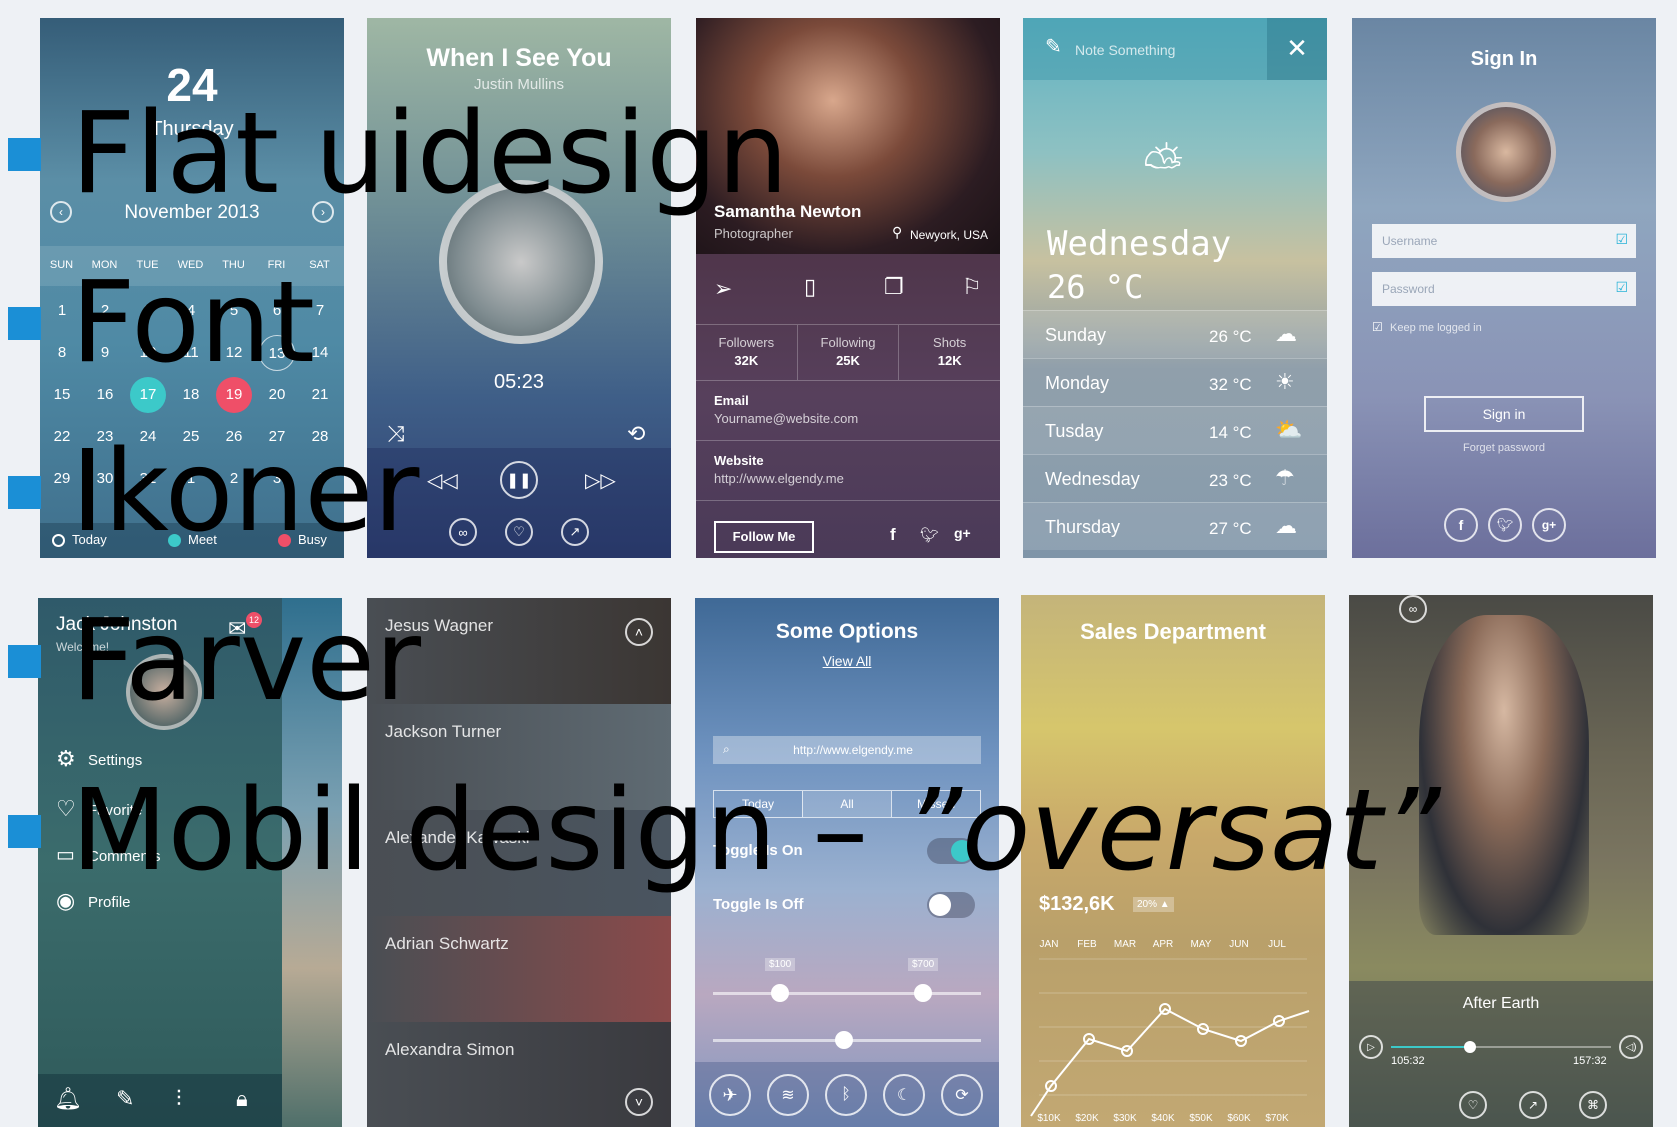  I want to click on stat-label: Shots, so click(950, 342).